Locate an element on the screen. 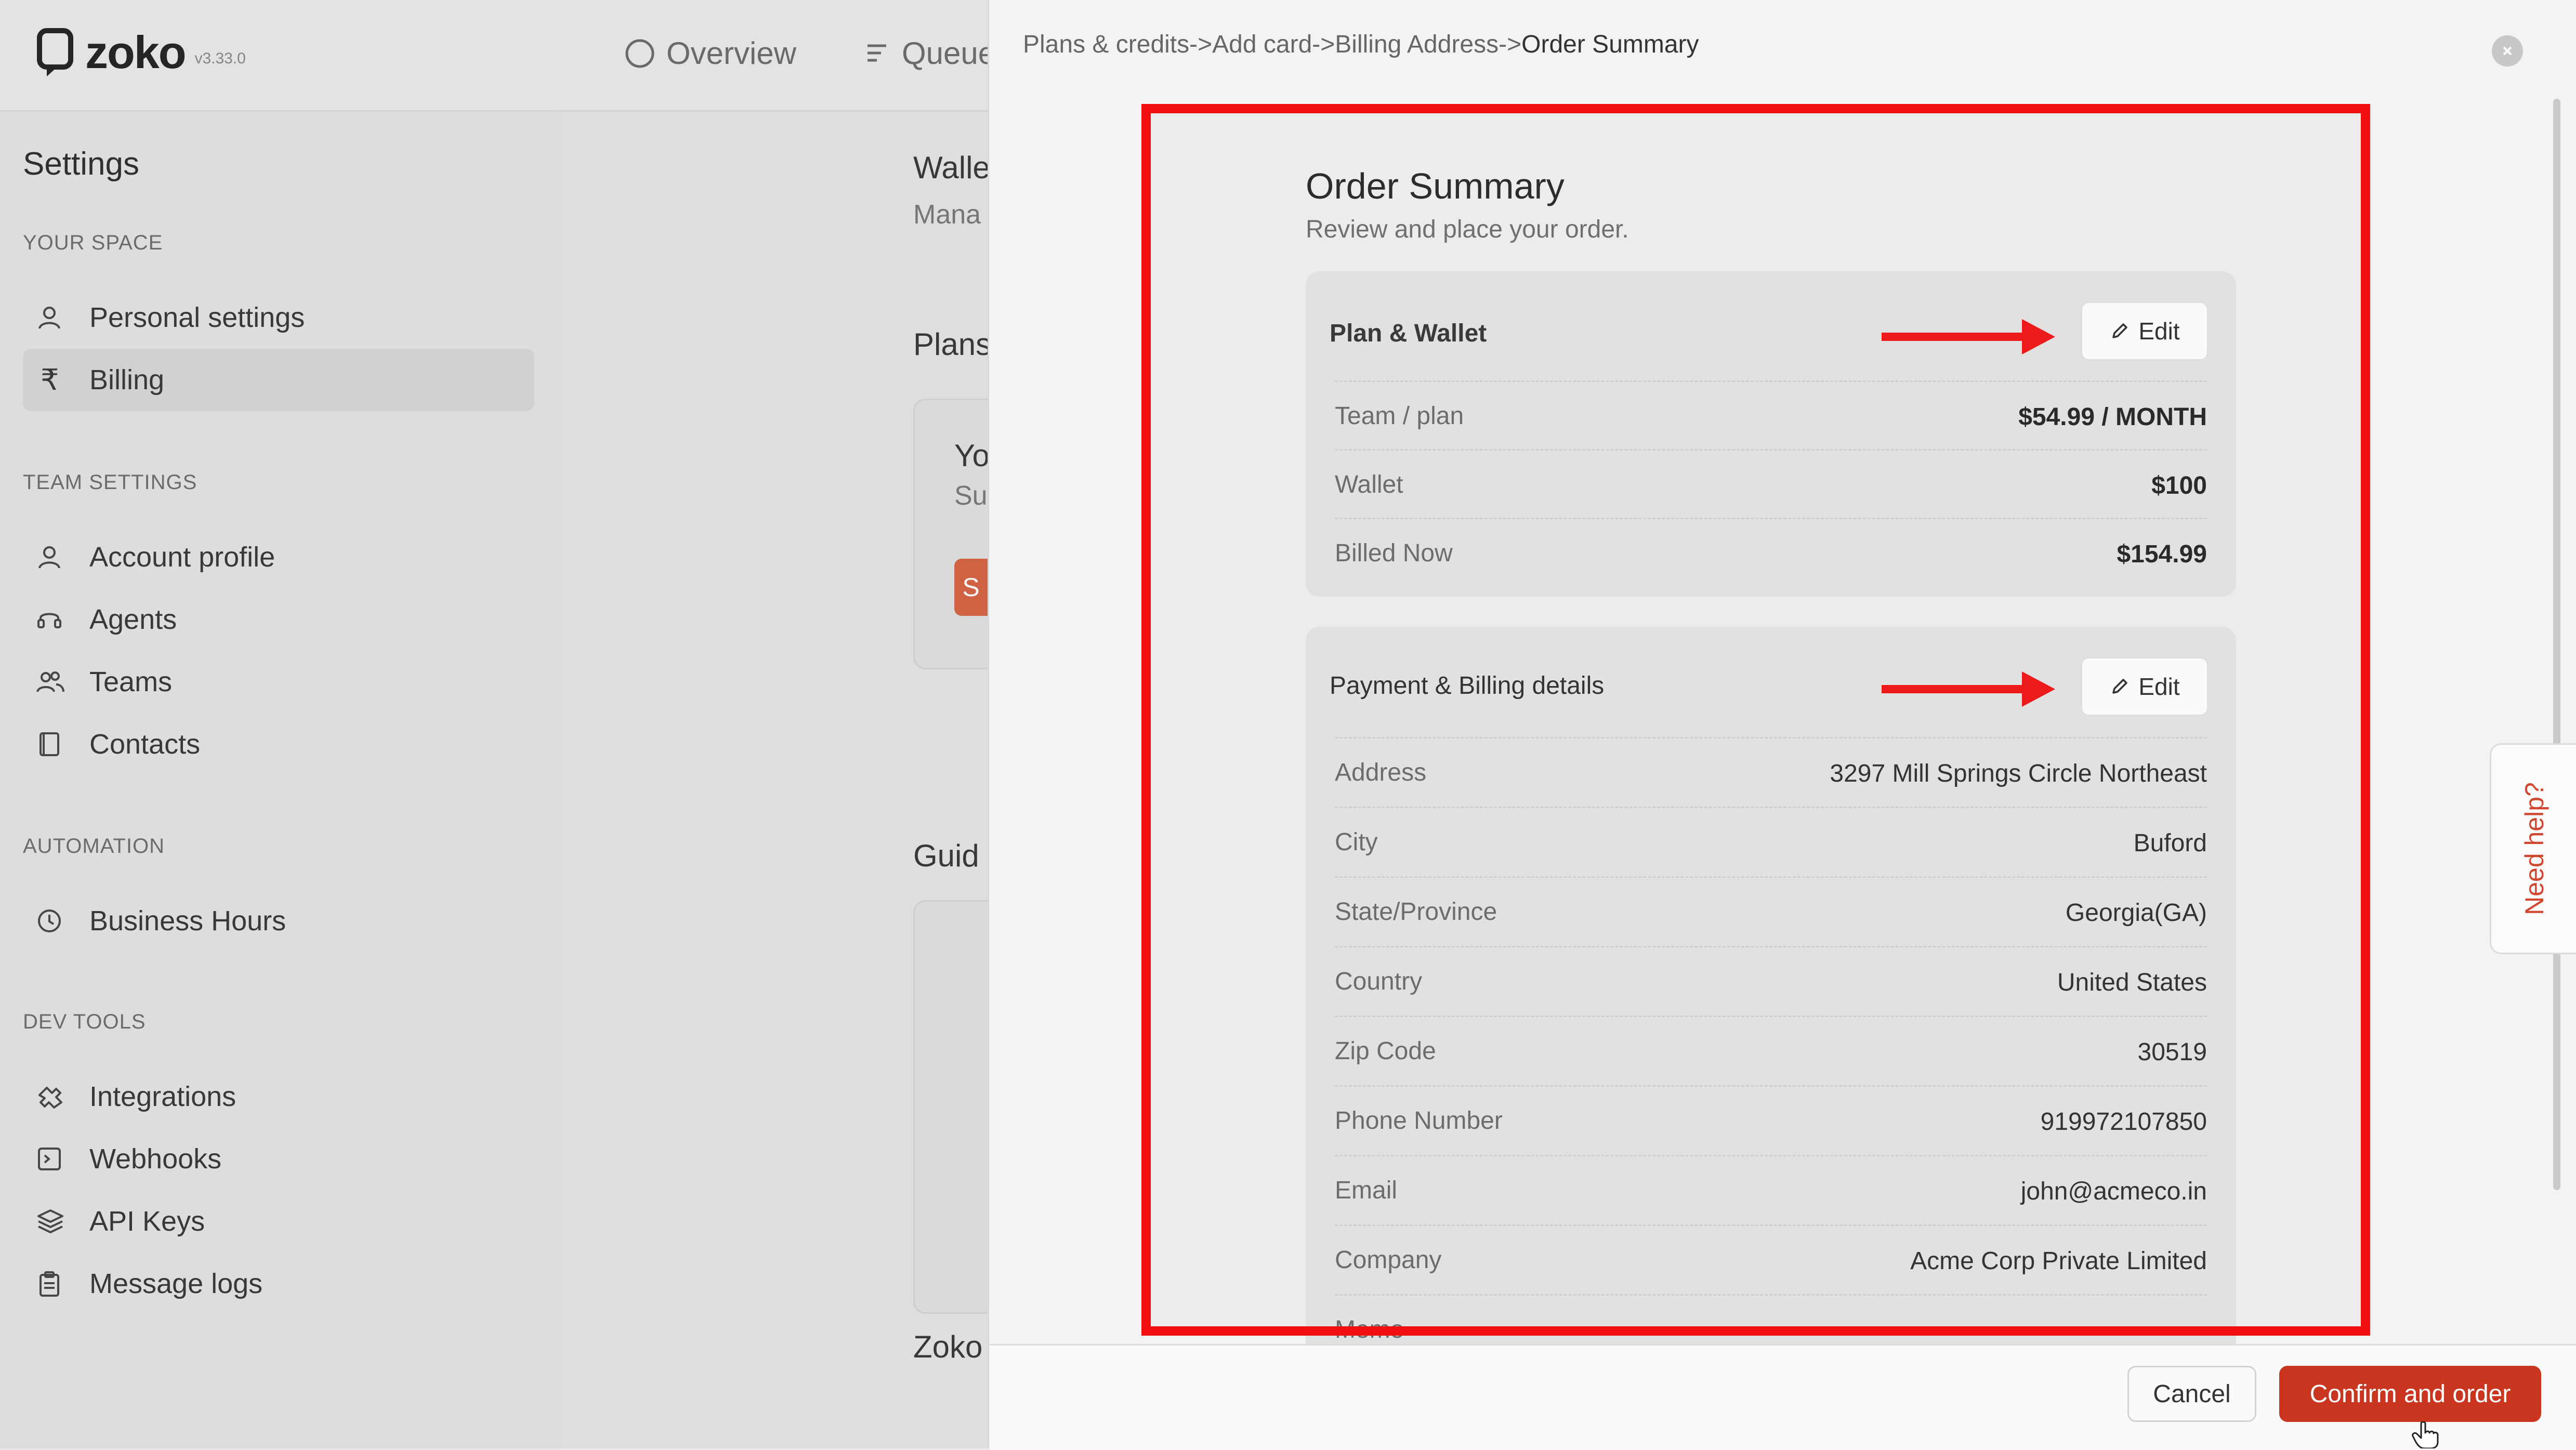  row-value: 30519 is located at coordinates (2172, 1052).